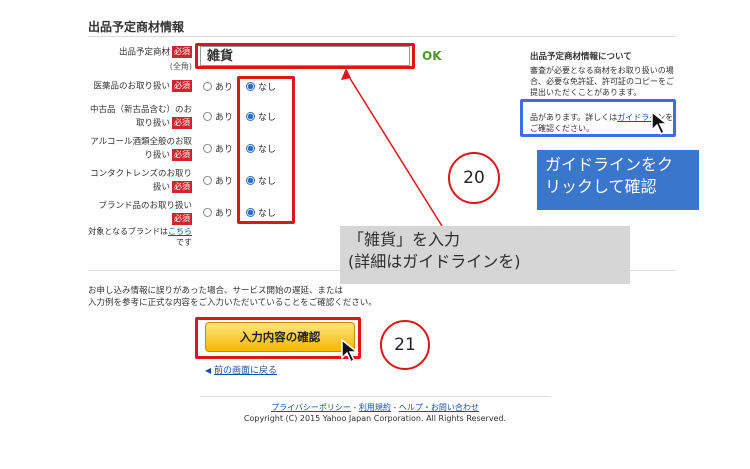  Describe the element at coordinates (404, 239) in the screenshot. I see `input-callout-line1: 「雑貨」を入力` at that location.